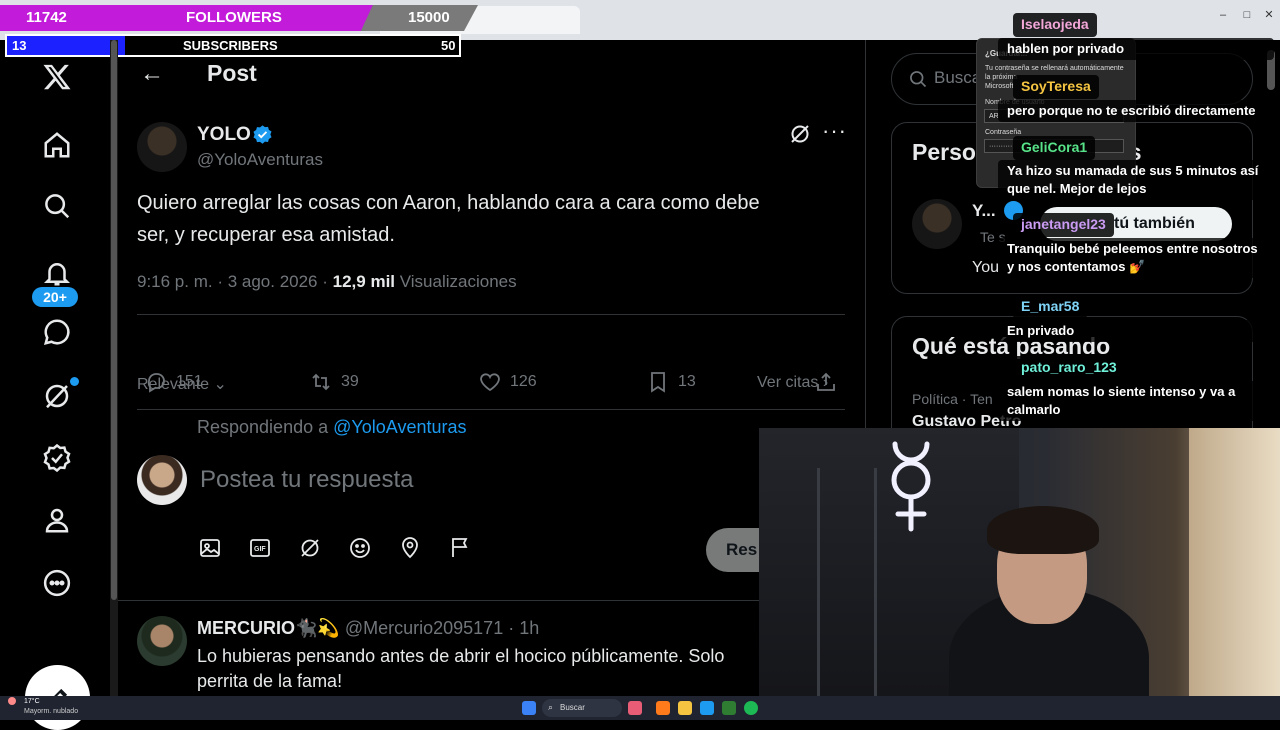 The height and width of the screenshot is (730, 1280). I want to click on chevron-right-icon: ›, so click(825, 382).